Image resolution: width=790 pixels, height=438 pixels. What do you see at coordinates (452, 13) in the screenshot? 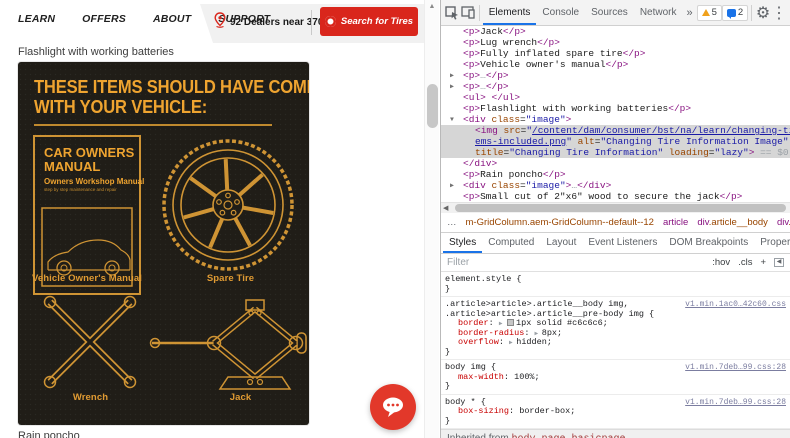
I see `inspect-element-icon` at bounding box center [452, 13].